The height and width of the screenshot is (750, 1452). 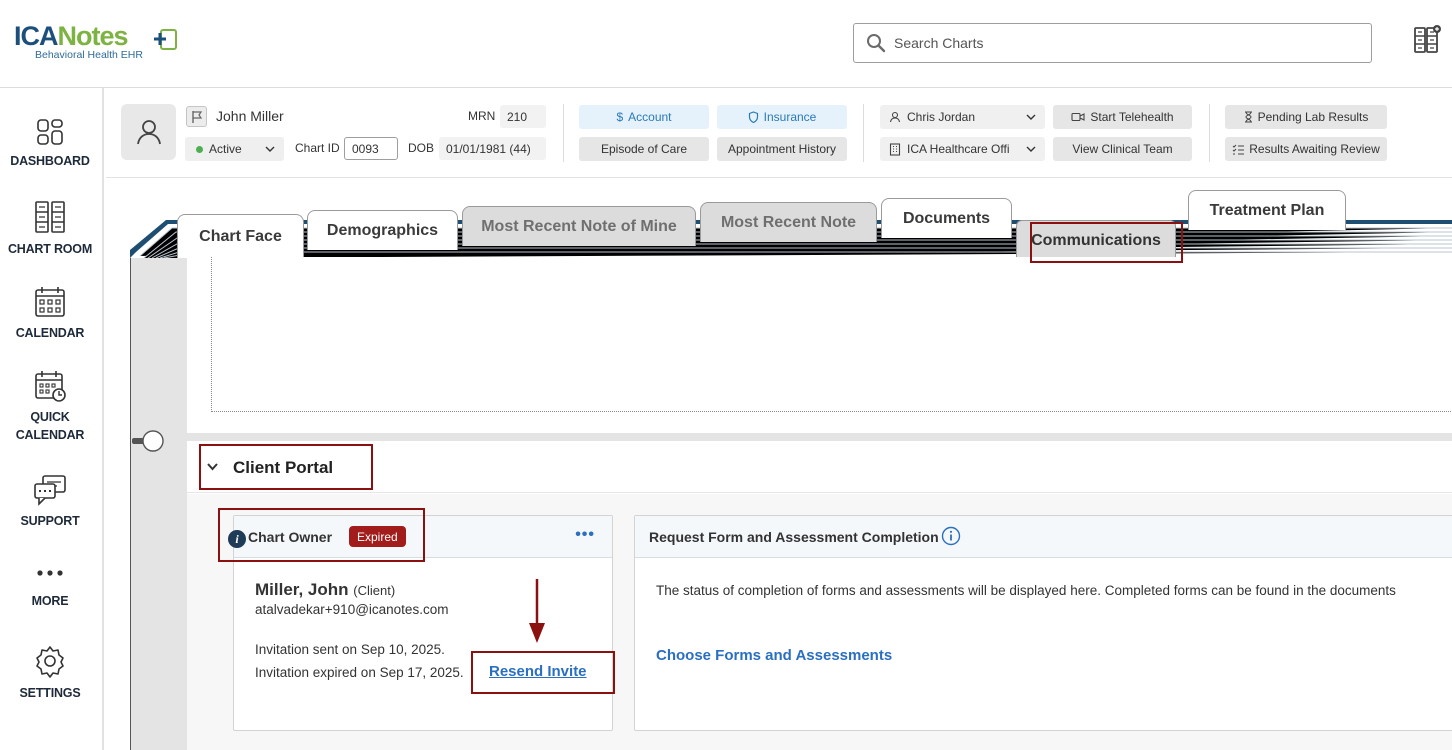 What do you see at coordinates (1238, 149) in the screenshot?
I see `checklist-icon` at bounding box center [1238, 149].